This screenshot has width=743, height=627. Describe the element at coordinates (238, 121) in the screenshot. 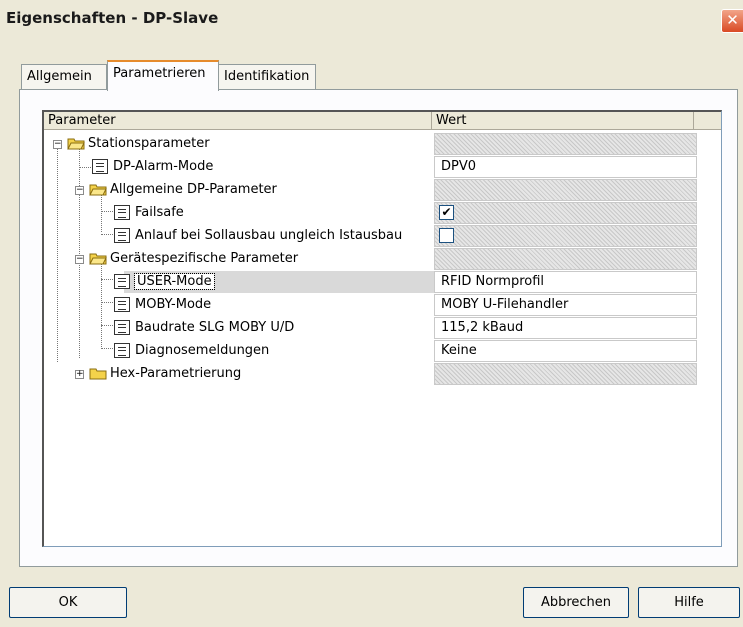

I see `column-header-parameter: Parameter` at that location.